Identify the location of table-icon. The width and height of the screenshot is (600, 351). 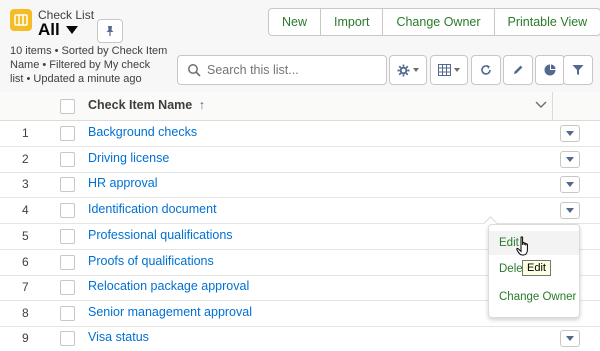
(444, 70).